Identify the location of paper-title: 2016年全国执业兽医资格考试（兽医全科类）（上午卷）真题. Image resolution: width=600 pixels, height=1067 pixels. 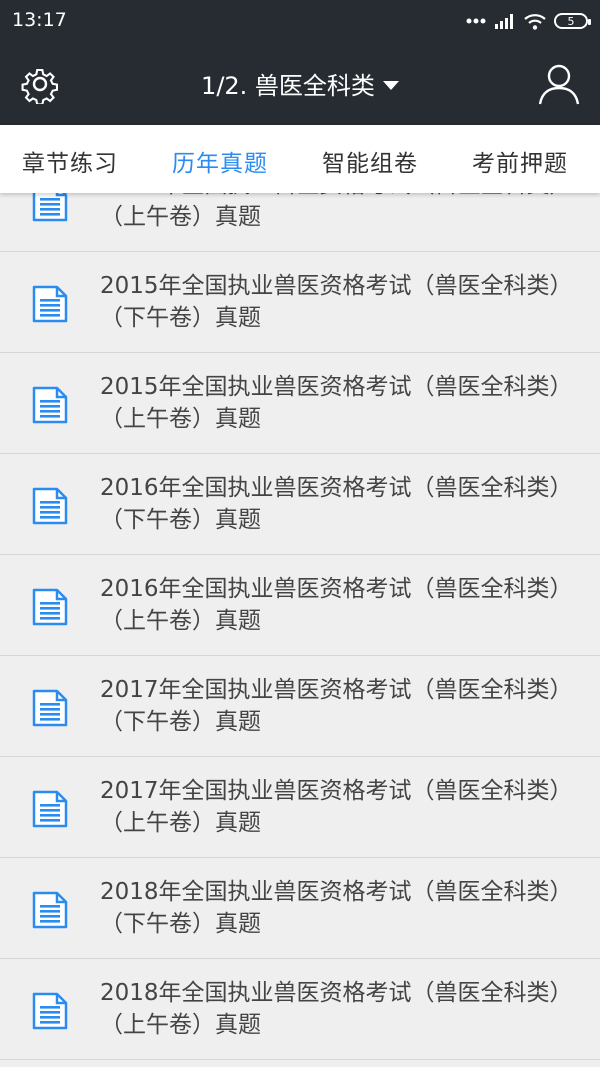
(336, 605).